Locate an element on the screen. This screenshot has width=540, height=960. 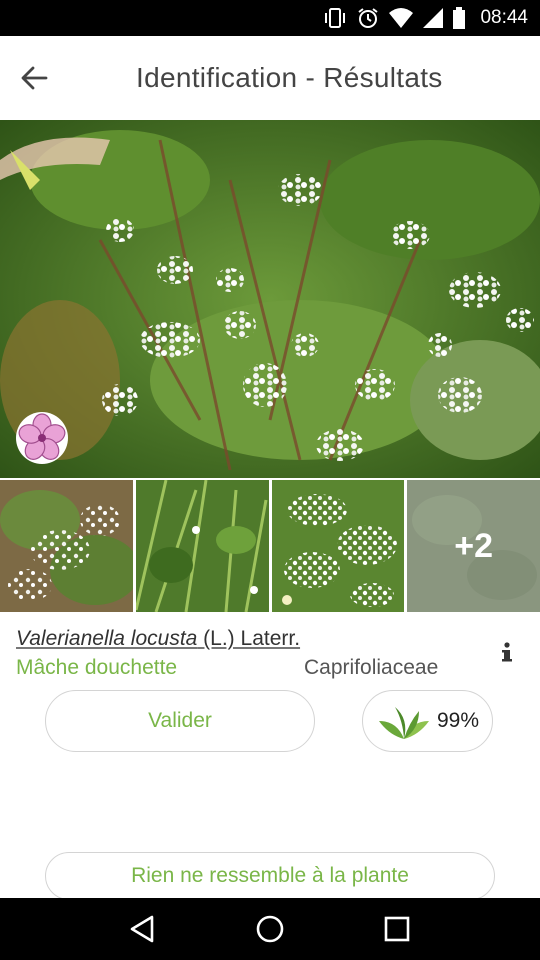
more-photos-count: +2 is located at coordinates (473, 546).